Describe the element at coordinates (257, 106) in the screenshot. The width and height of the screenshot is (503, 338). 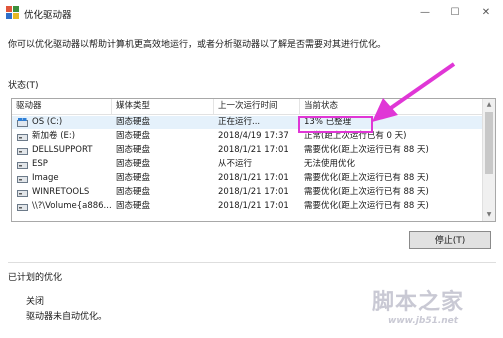
I see `column-header-last-run: 上一次运行时间` at that location.